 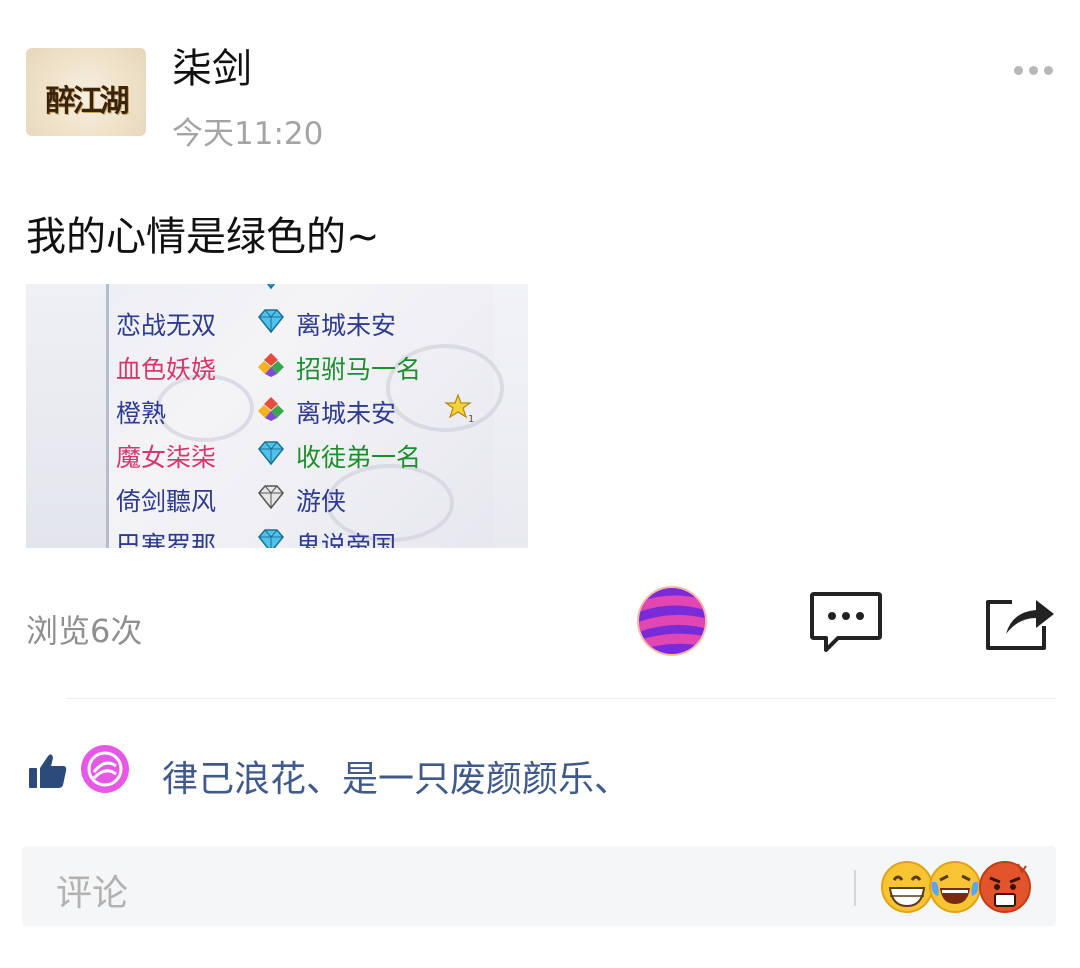 What do you see at coordinates (1039, 70) in the screenshot?
I see `more-dots-icon` at bounding box center [1039, 70].